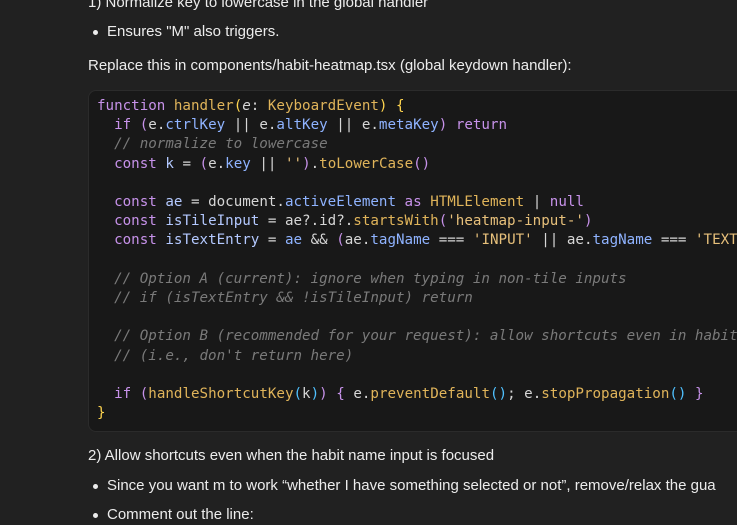 The image size is (737, 525). Describe the element at coordinates (180, 514) in the screenshot. I see `bullet-comment-out: Comment out the line:` at that location.